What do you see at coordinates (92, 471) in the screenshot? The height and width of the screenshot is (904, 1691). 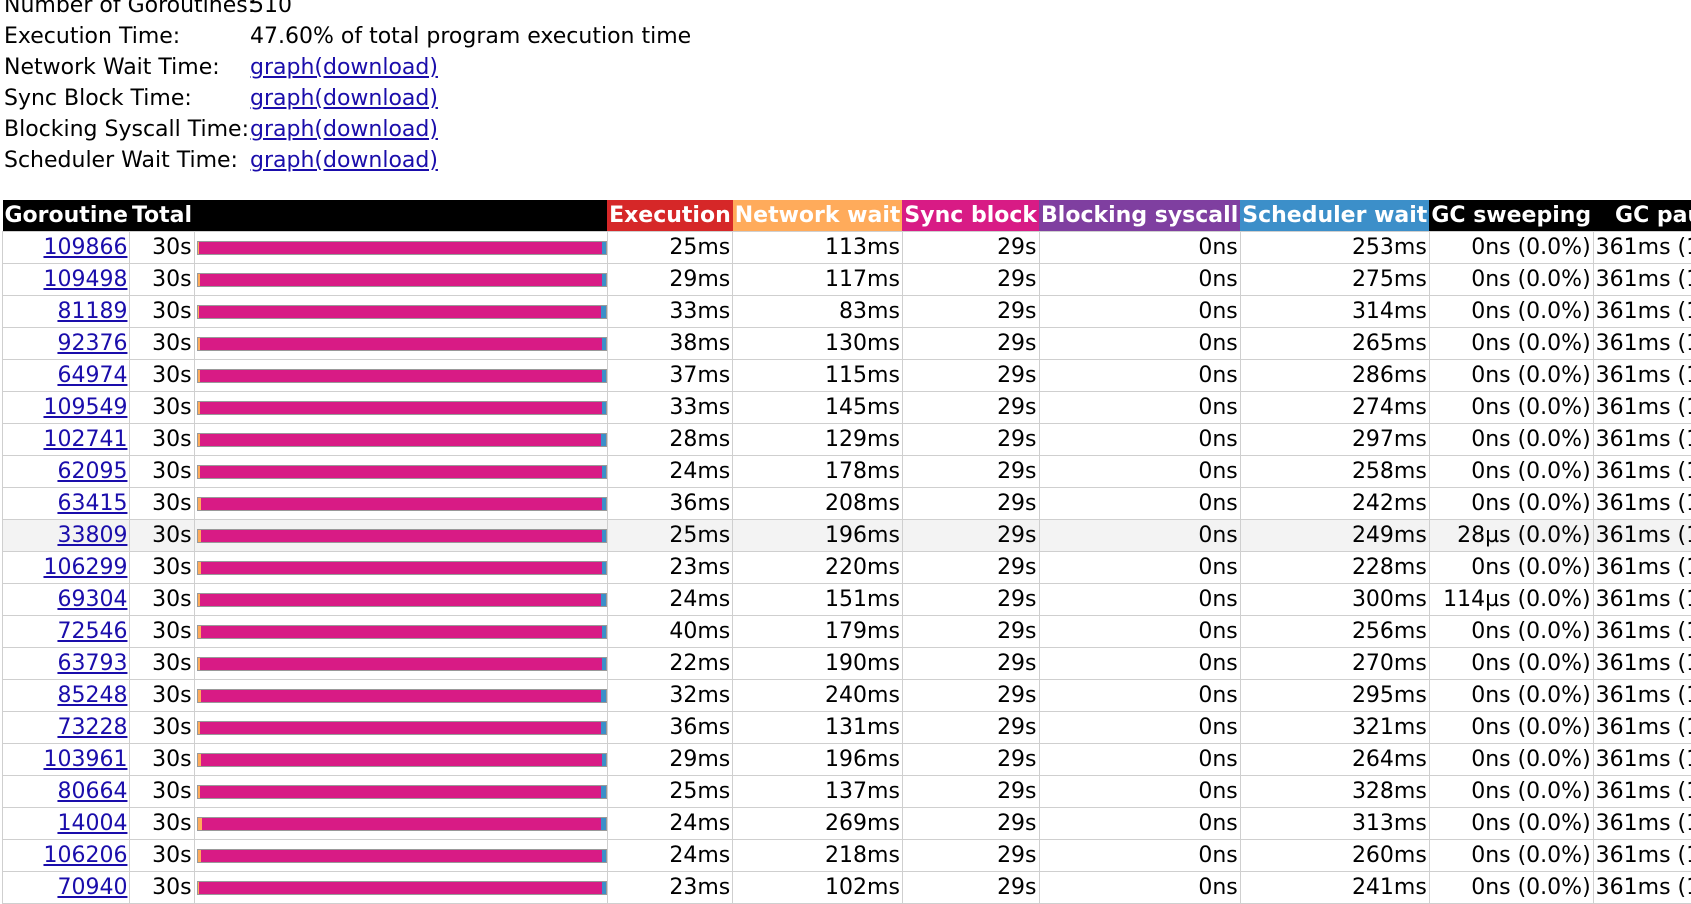 I see `goroutine-link: 62095` at bounding box center [92, 471].